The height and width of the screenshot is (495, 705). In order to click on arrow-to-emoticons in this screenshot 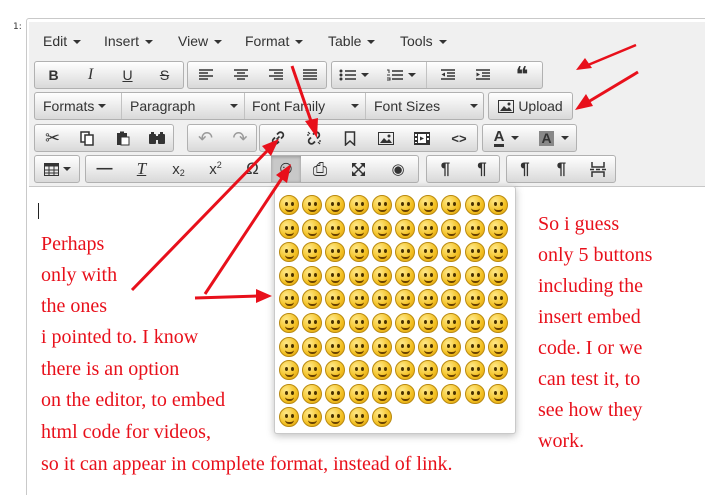, I will do `click(243, 236)`.